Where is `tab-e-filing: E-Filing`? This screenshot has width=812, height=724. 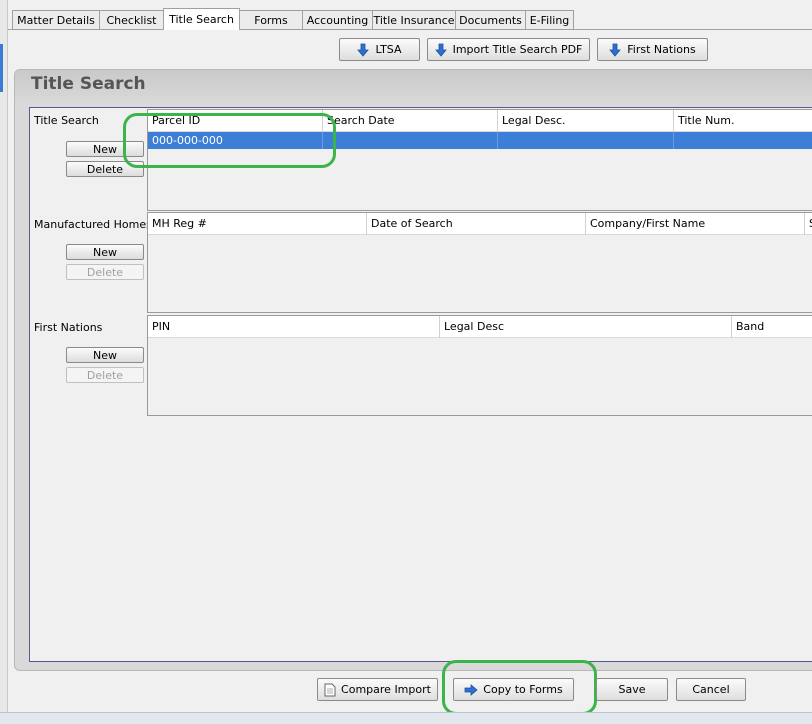 tab-e-filing: E-Filing is located at coordinates (549, 19).